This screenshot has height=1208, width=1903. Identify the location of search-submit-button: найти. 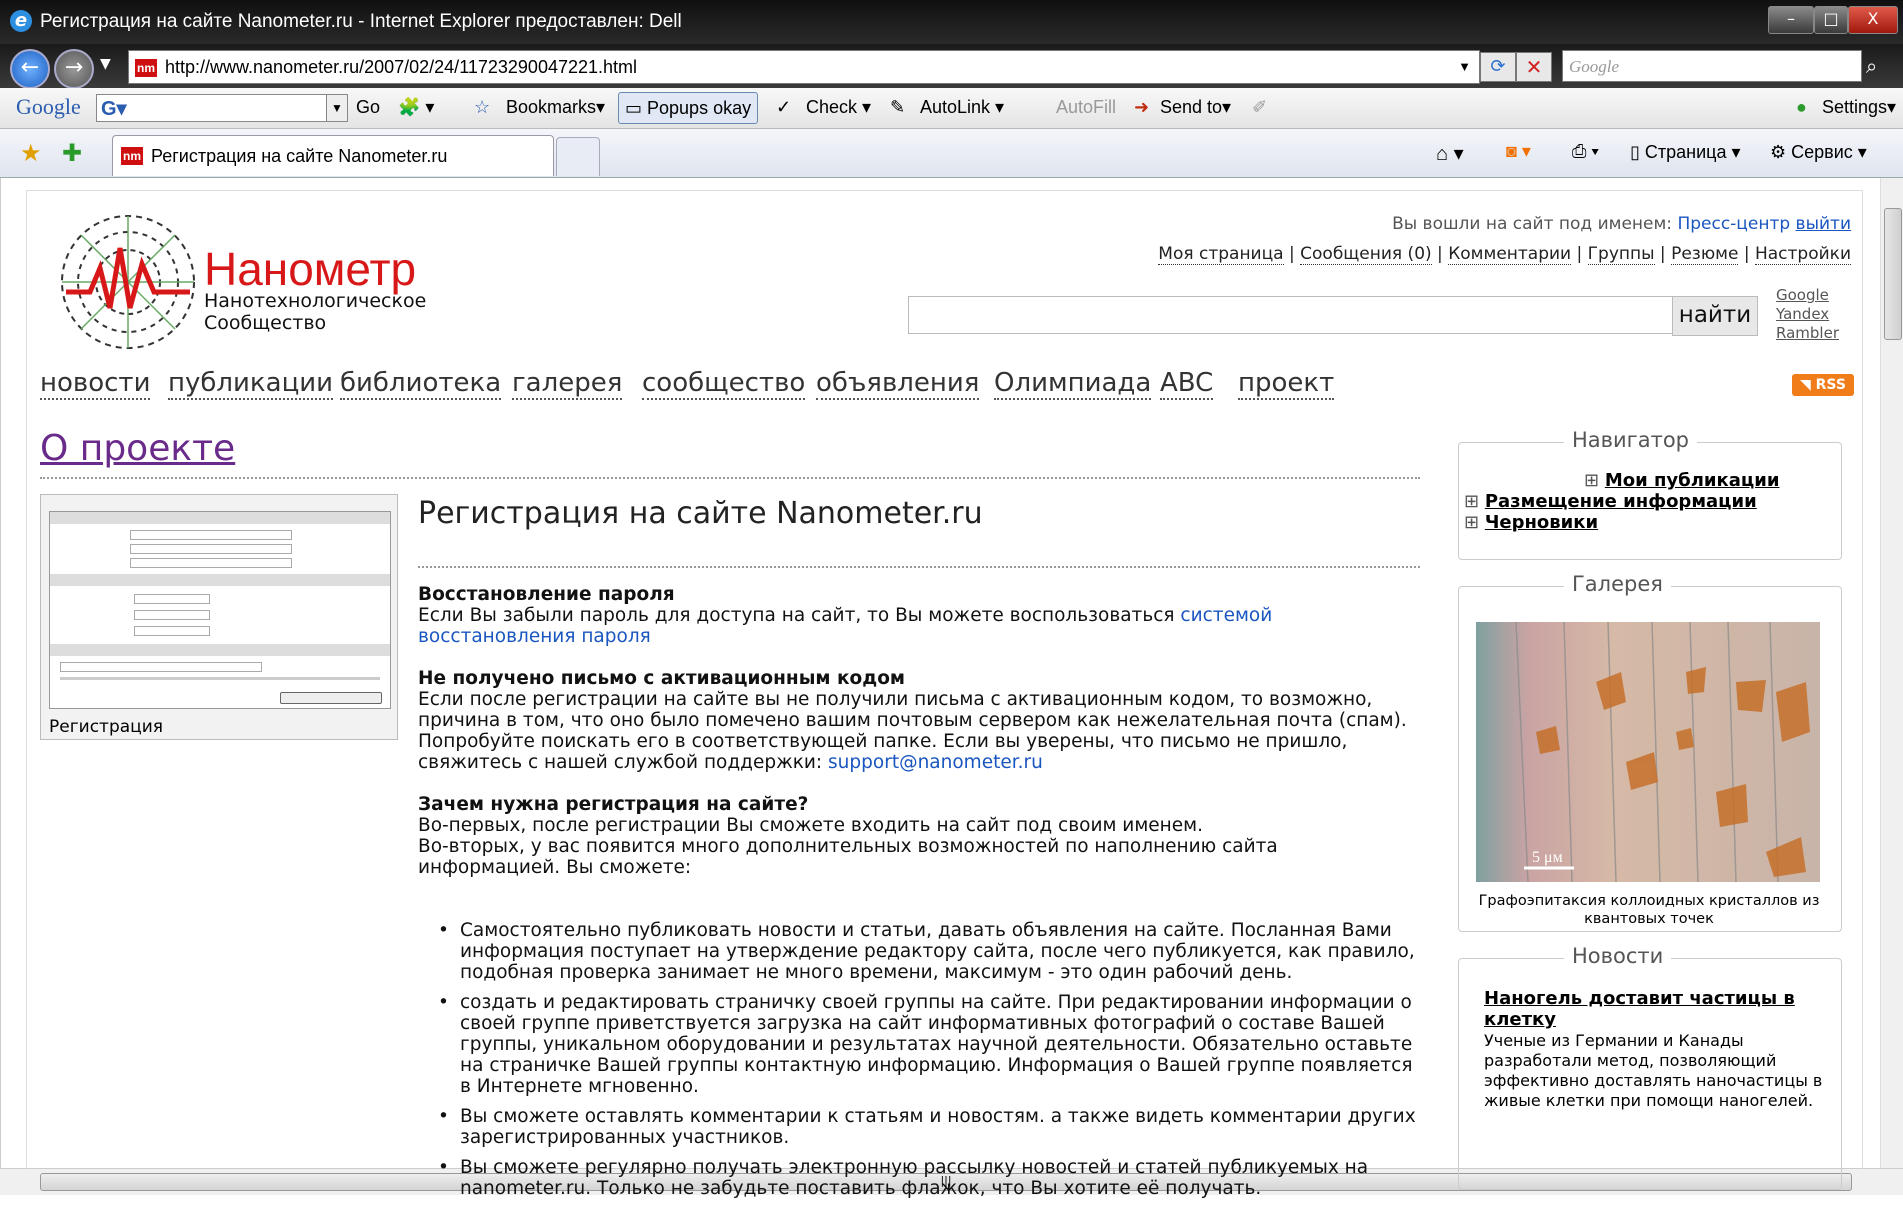
(1715, 316).